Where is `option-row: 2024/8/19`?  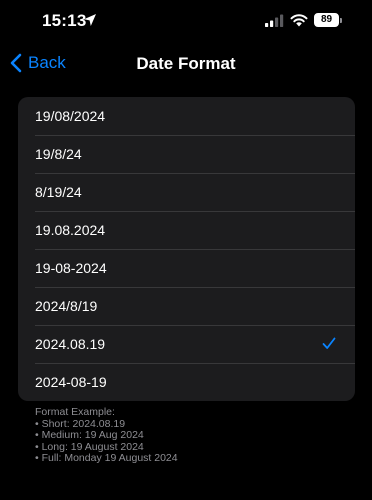 option-row: 2024/8/19 is located at coordinates (186, 306).